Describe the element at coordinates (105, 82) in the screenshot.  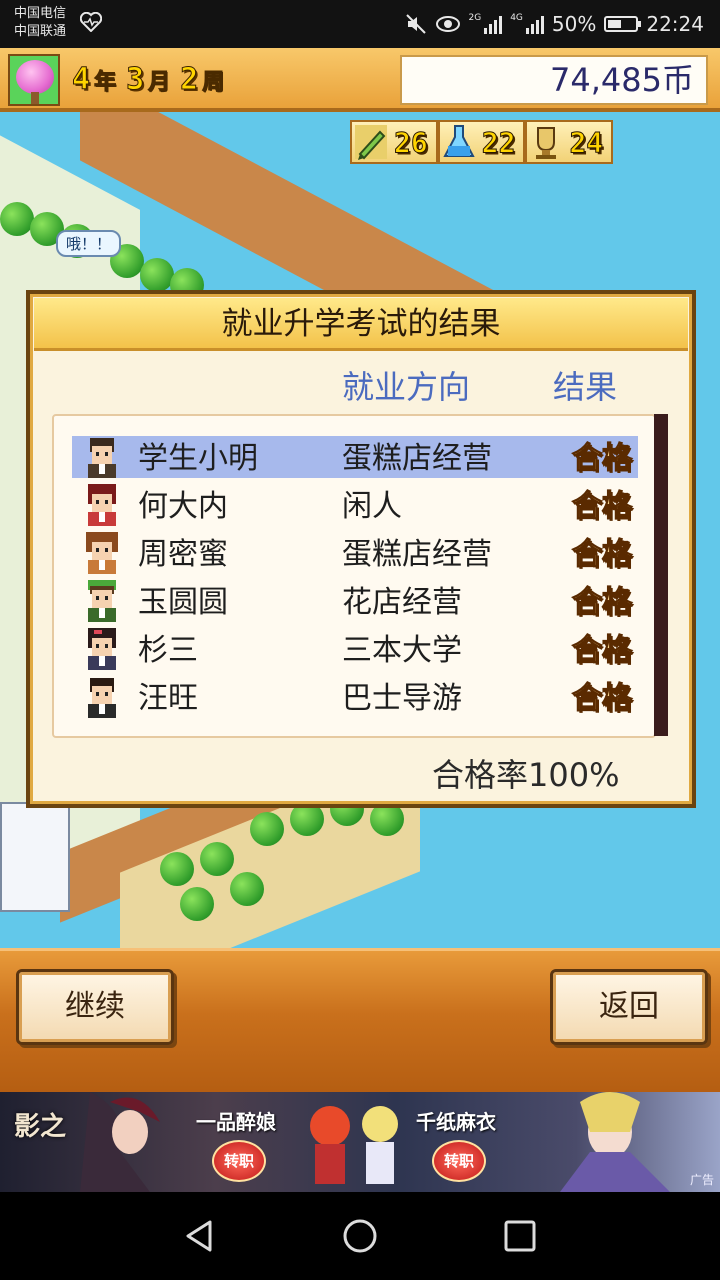
I see `year-unit: 年` at that location.